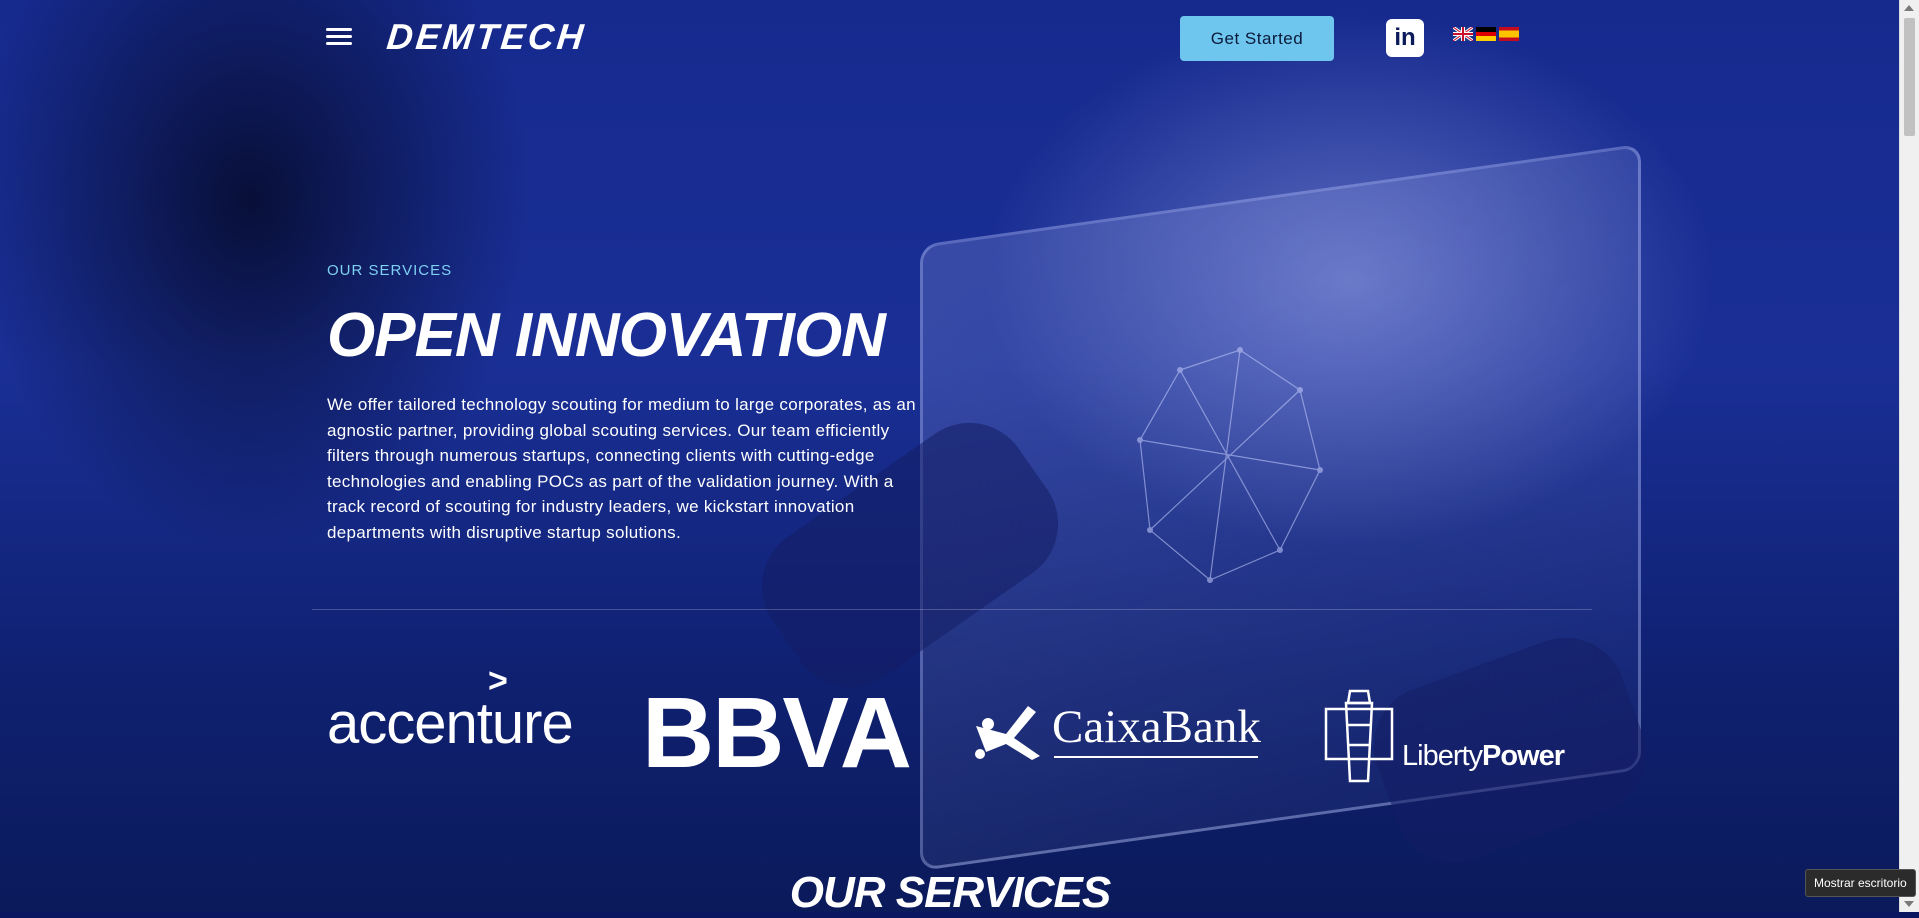 The width and height of the screenshot is (1919, 918). I want to click on scroll-up-arrow-icon, so click(1909, 8).